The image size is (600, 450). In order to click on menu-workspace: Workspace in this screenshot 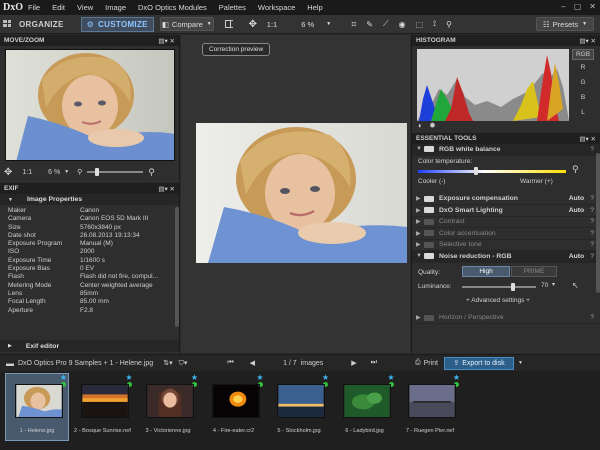, I will do `click(276, 7)`.